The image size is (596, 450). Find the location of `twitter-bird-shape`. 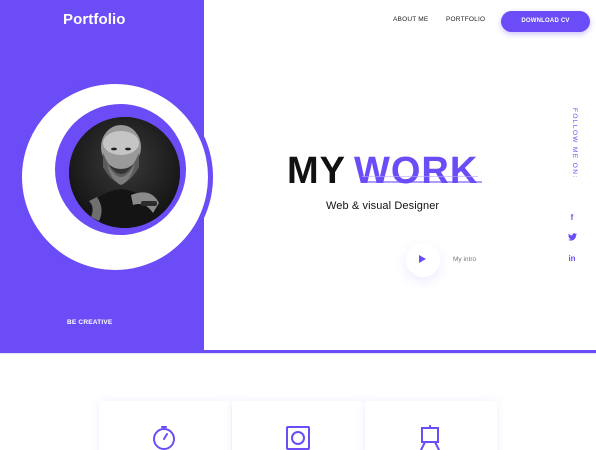

twitter-bird-shape is located at coordinates (572, 237).